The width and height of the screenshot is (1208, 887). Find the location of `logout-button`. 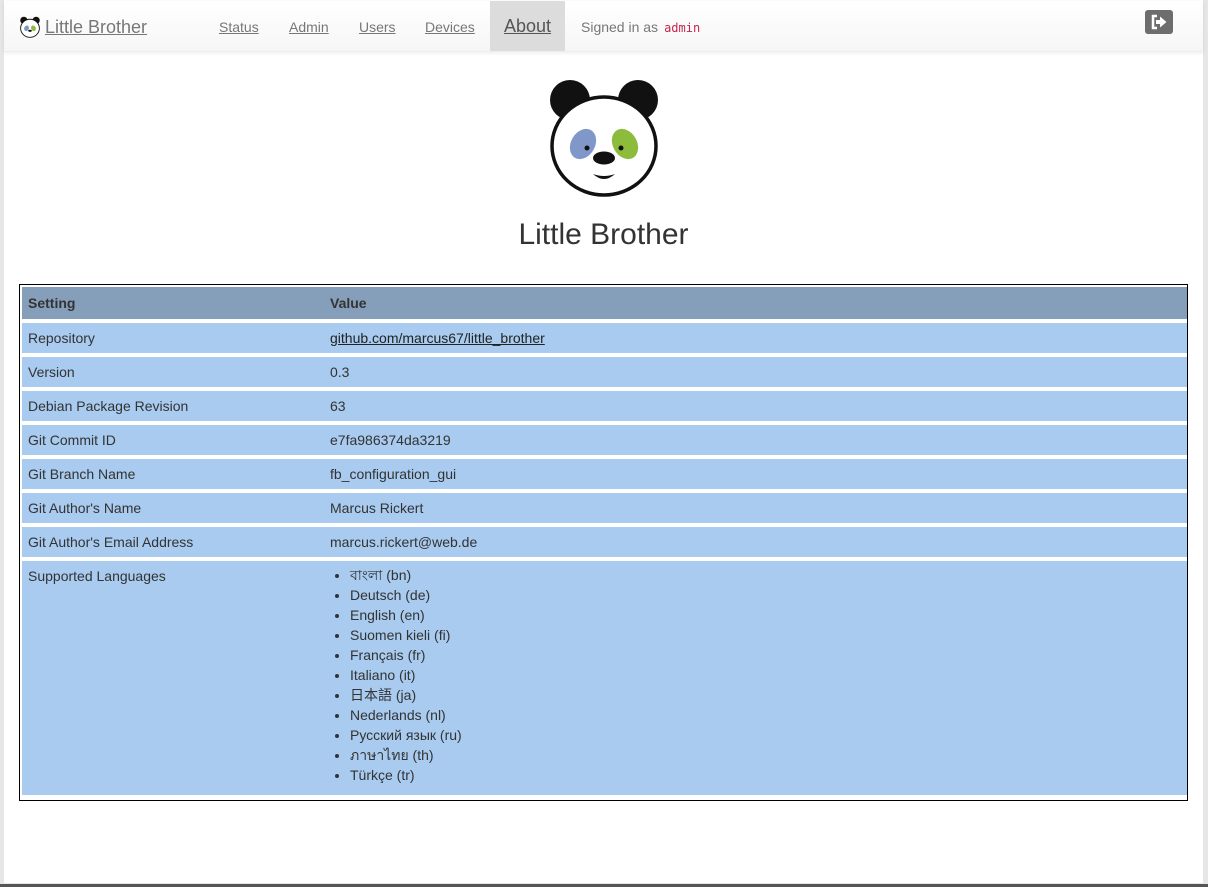

logout-button is located at coordinates (1159, 22).